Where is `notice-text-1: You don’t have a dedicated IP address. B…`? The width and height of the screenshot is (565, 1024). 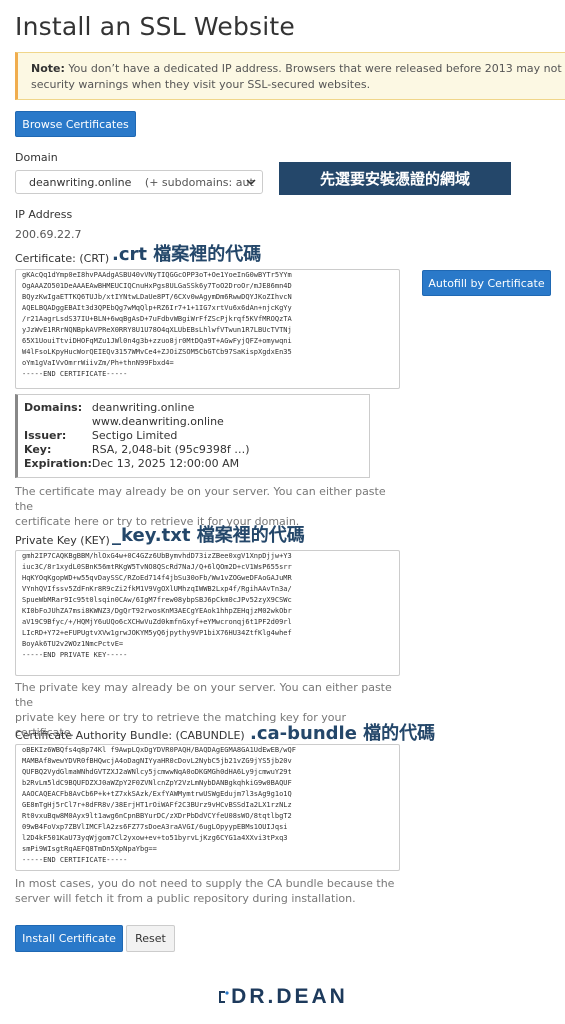
notice-text-1: You don’t have a dedicated IP address. B… is located at coordinates (316, 68).